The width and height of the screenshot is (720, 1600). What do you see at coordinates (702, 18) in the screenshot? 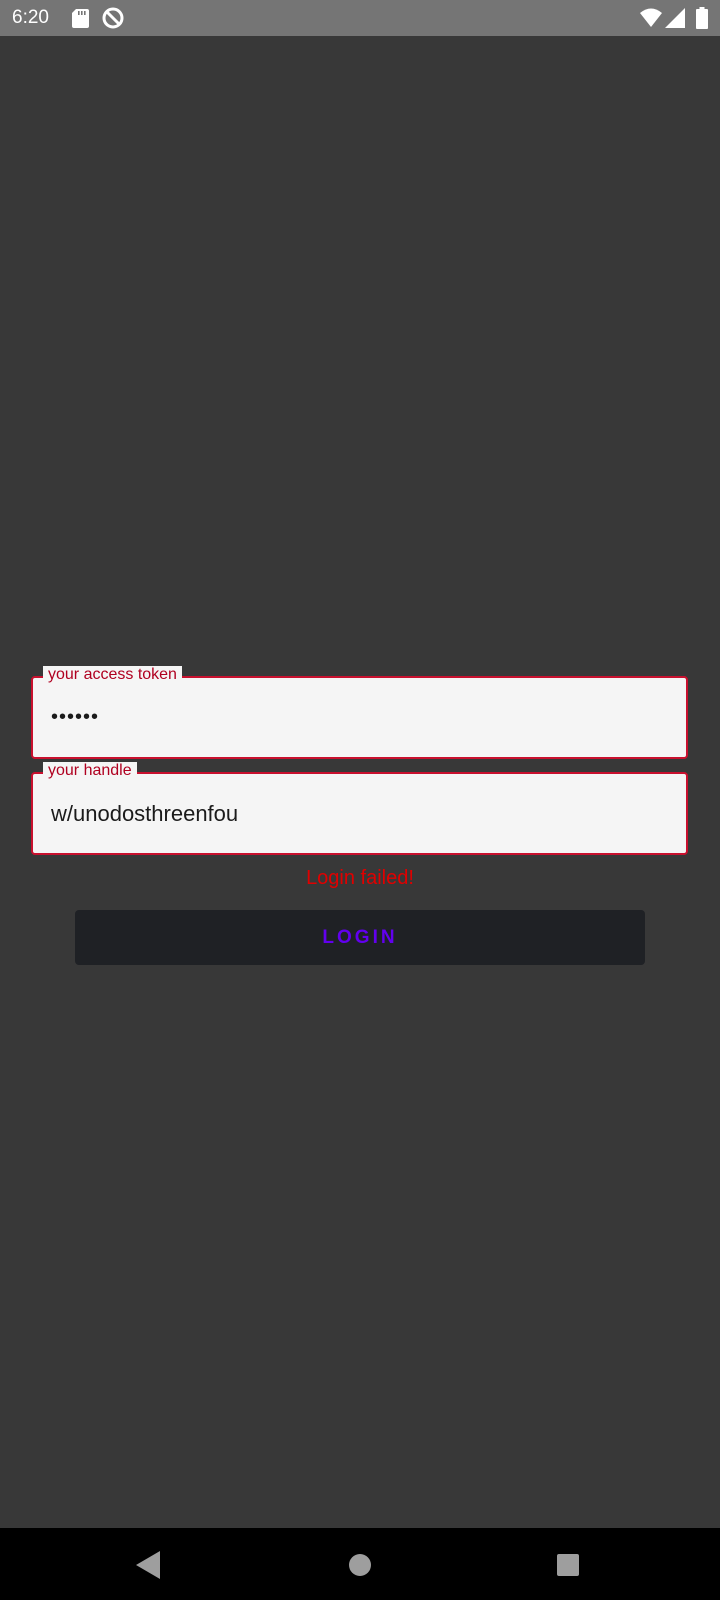
I see `battery-icon` at bounding box center [702, 18].